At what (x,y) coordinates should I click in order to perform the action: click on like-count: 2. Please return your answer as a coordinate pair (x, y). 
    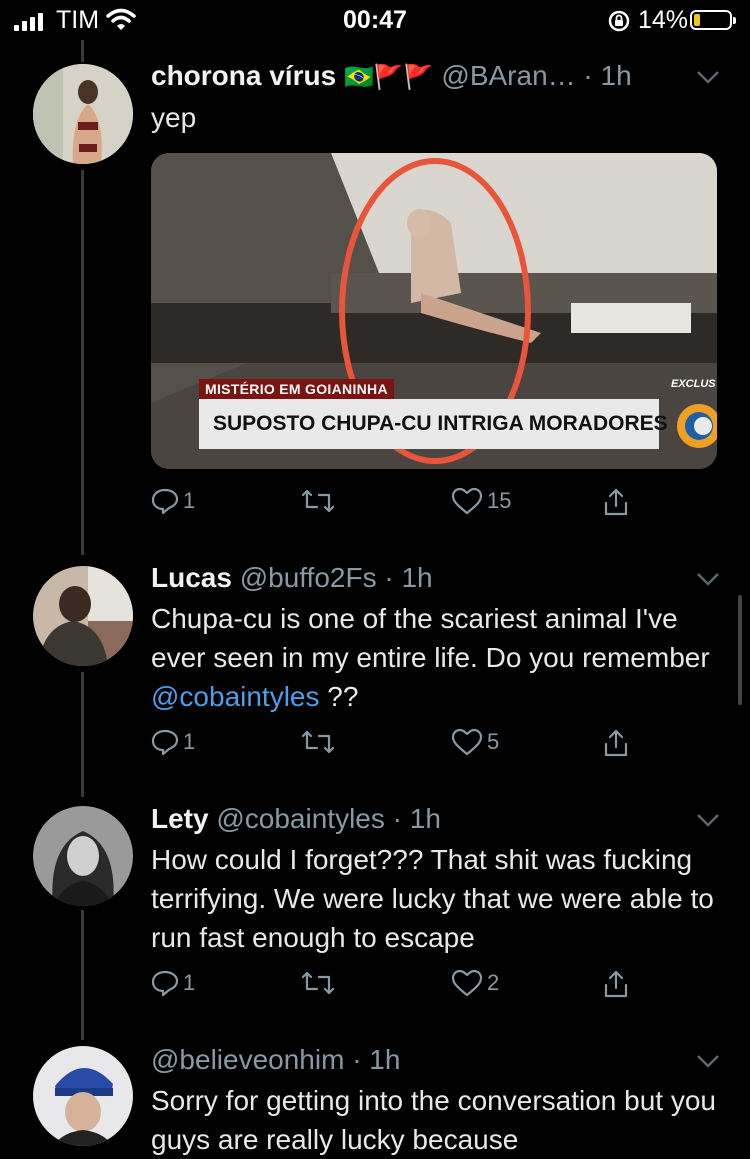
    Looking at the image, I should click on (493, 982).